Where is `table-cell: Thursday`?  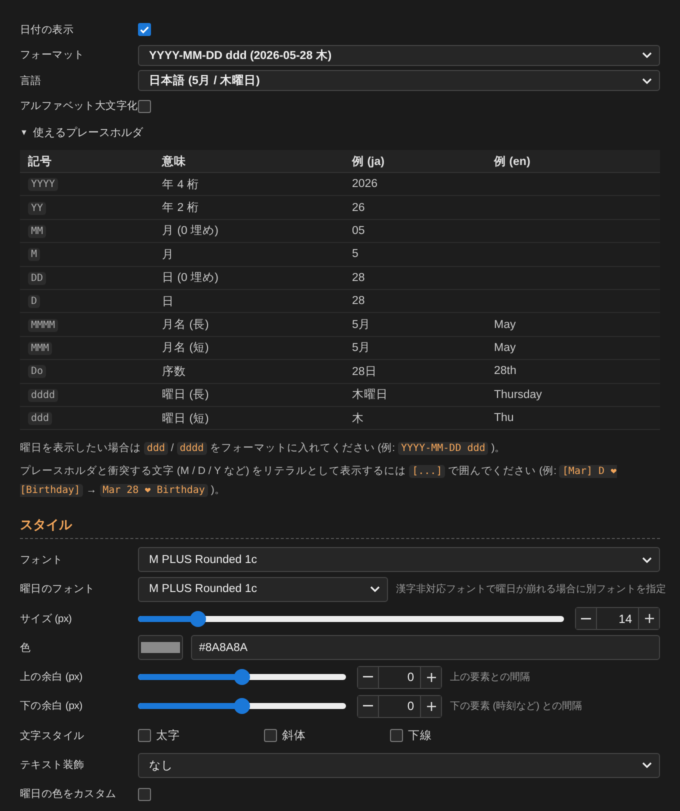 table-cell: Thursday is located at coordinates (518, 394).